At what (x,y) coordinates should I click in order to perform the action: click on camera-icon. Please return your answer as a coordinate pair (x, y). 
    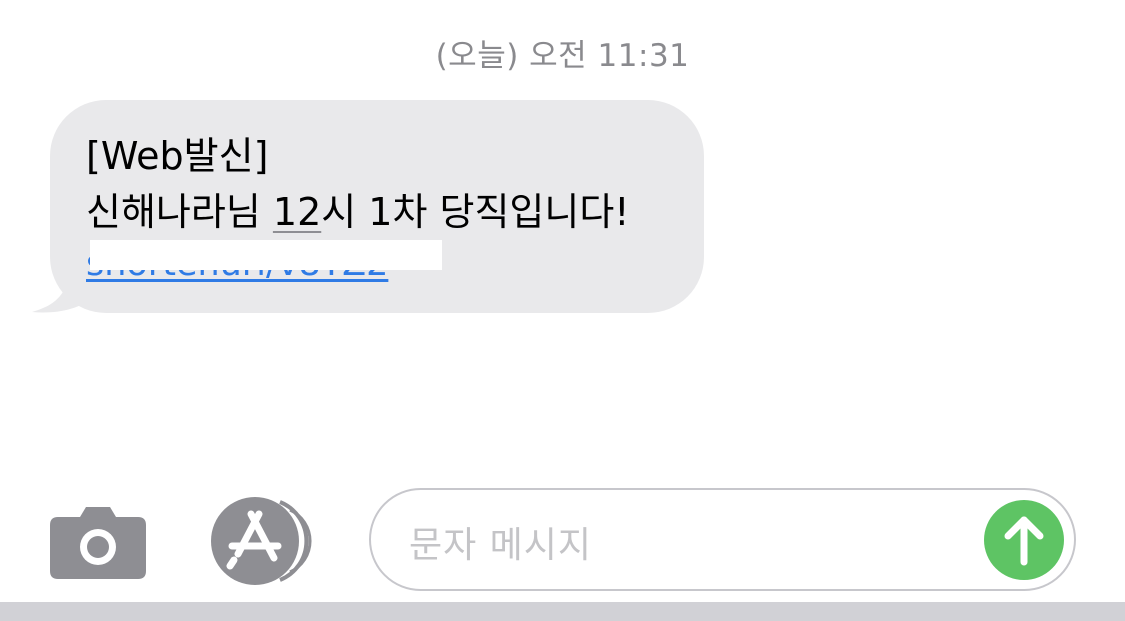
    Looking at the image, I should click on (98, 543).